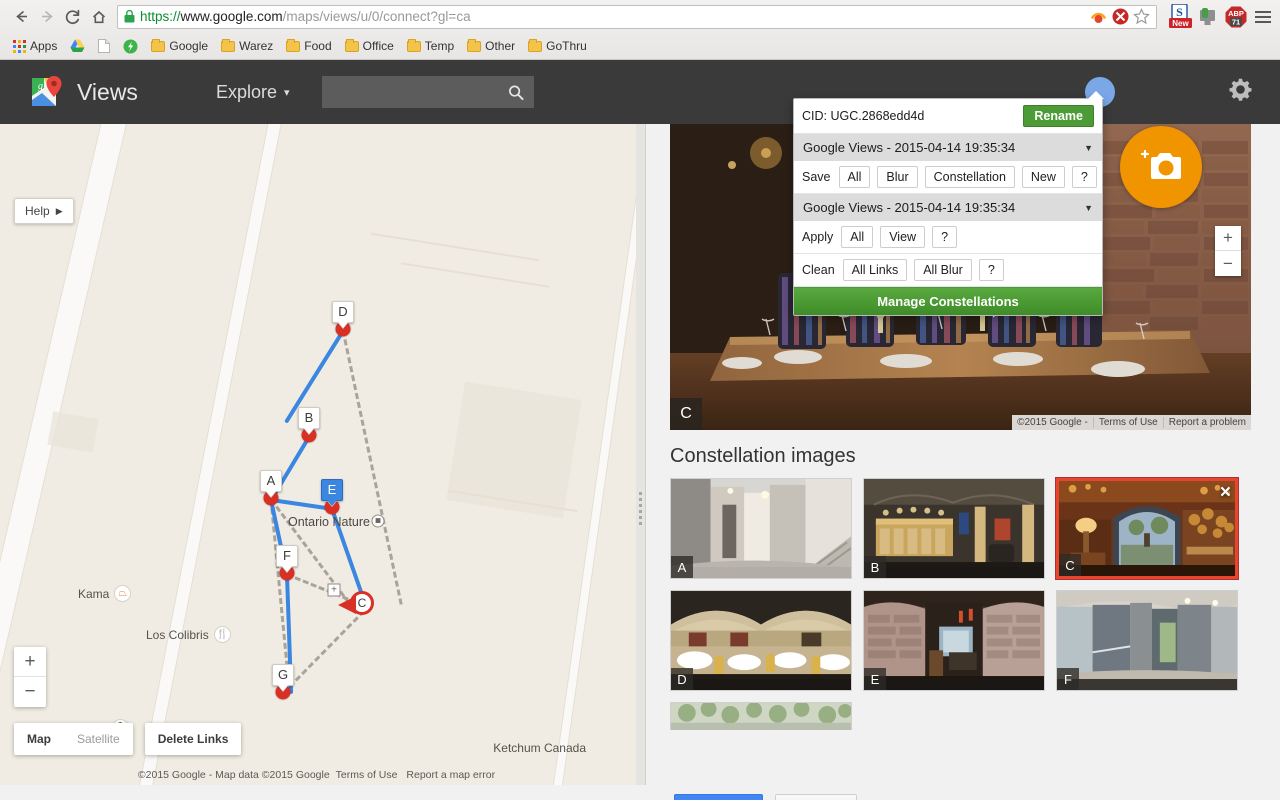  Describe the element at coordinates (1161, 167) in the screenshot. I see `add-photo-camera-button` at that location.